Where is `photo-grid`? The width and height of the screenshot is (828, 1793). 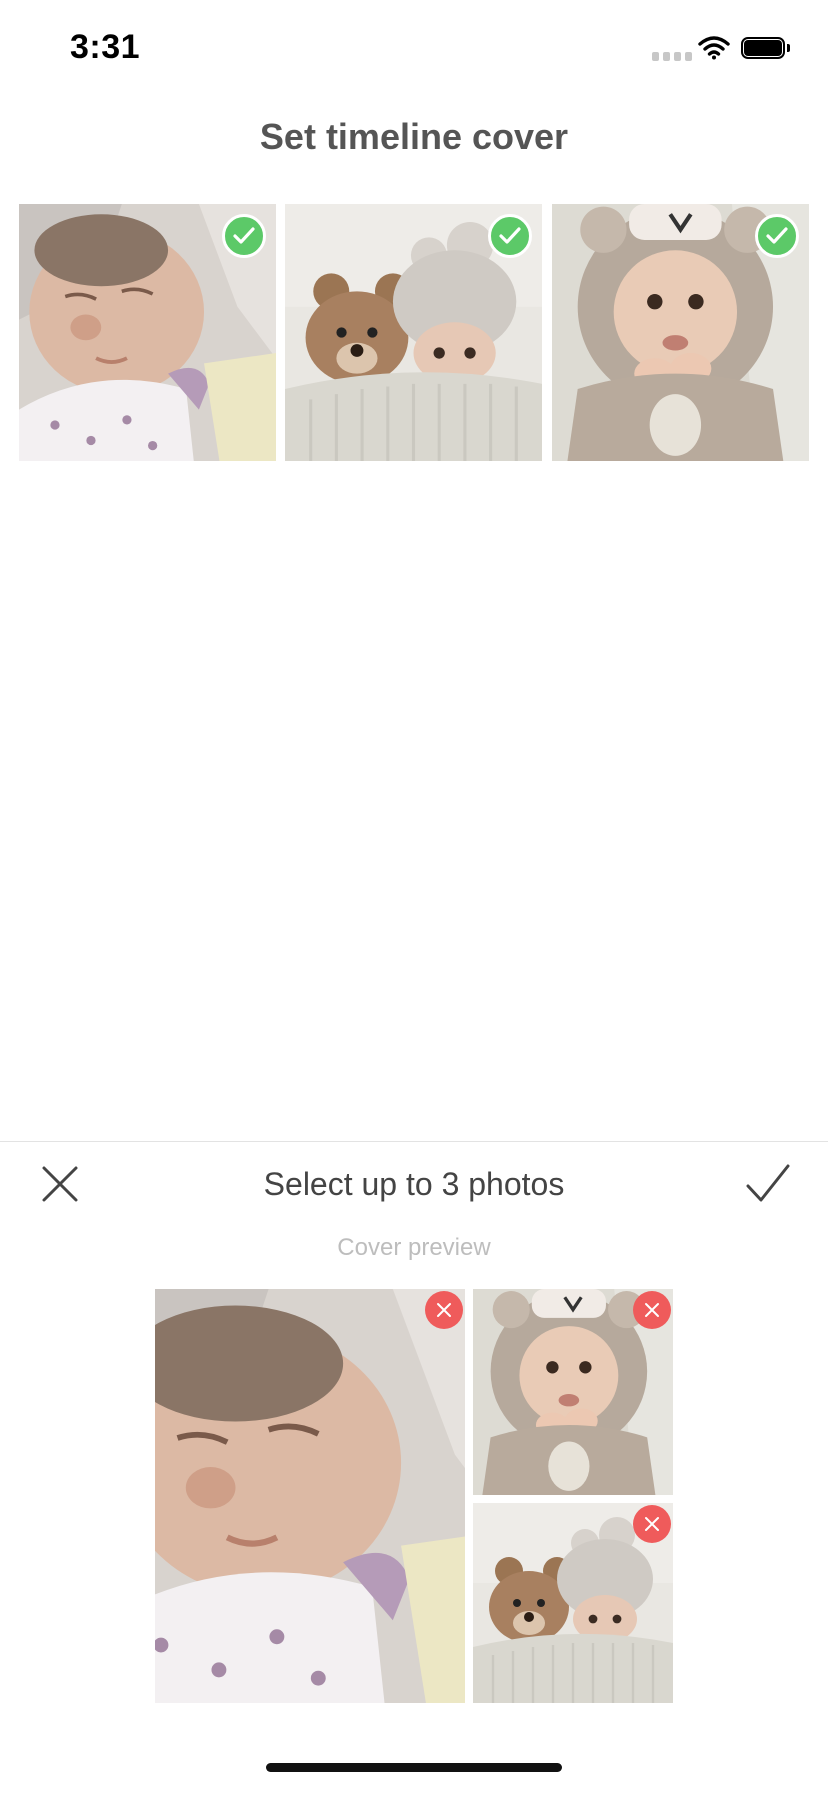 photo-grid is located at coordinates (414, 332).